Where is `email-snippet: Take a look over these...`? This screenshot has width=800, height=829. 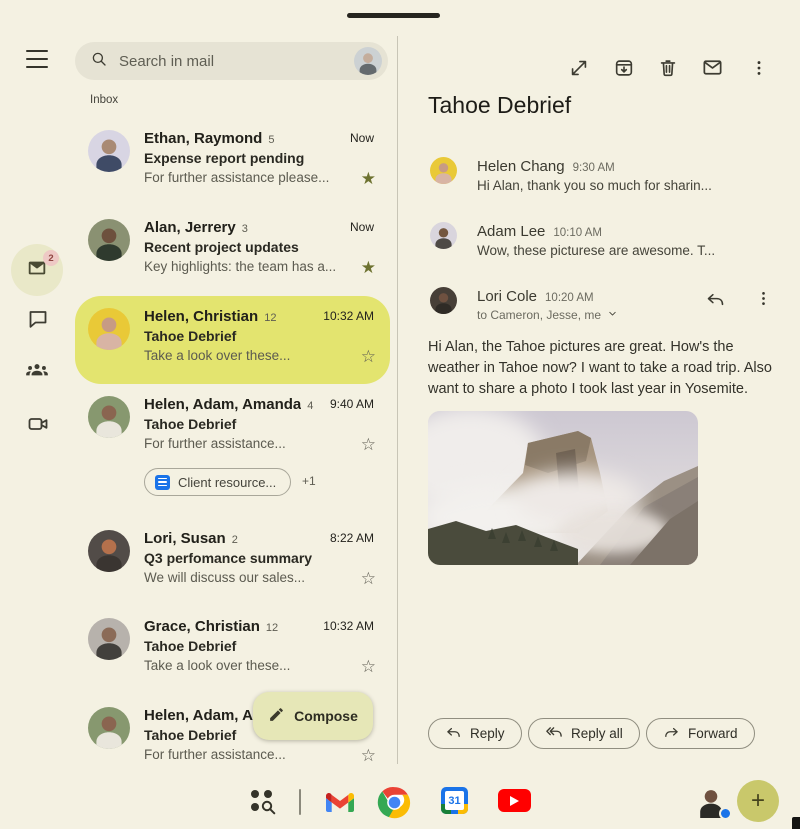 email-snippet: Take a look over these... is located at coordinates (217, 355).